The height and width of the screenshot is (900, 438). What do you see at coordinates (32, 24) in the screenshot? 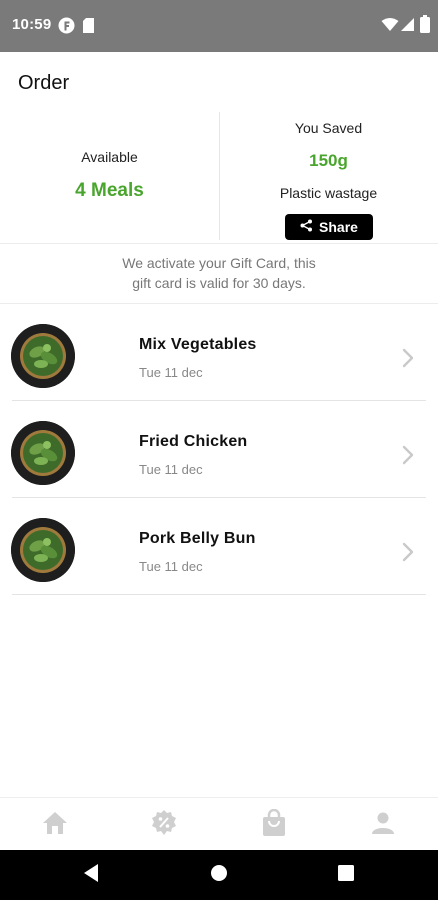
I see `status-time: 10:59` at bounding box center [32, 24].